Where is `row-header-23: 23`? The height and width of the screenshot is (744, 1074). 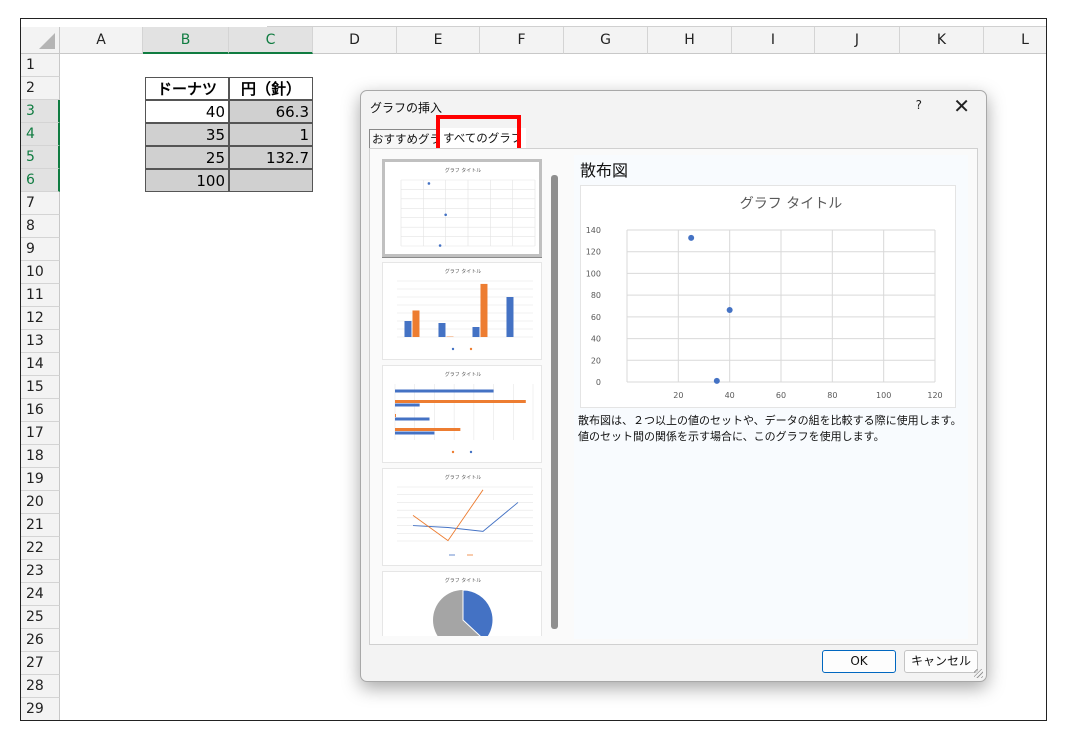 row-header-23: 23 is located at coordinates (40, 571).